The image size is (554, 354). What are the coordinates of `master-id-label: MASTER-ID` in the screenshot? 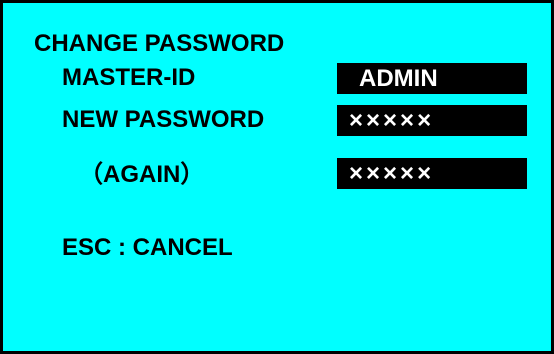 It's located at (129, 77).